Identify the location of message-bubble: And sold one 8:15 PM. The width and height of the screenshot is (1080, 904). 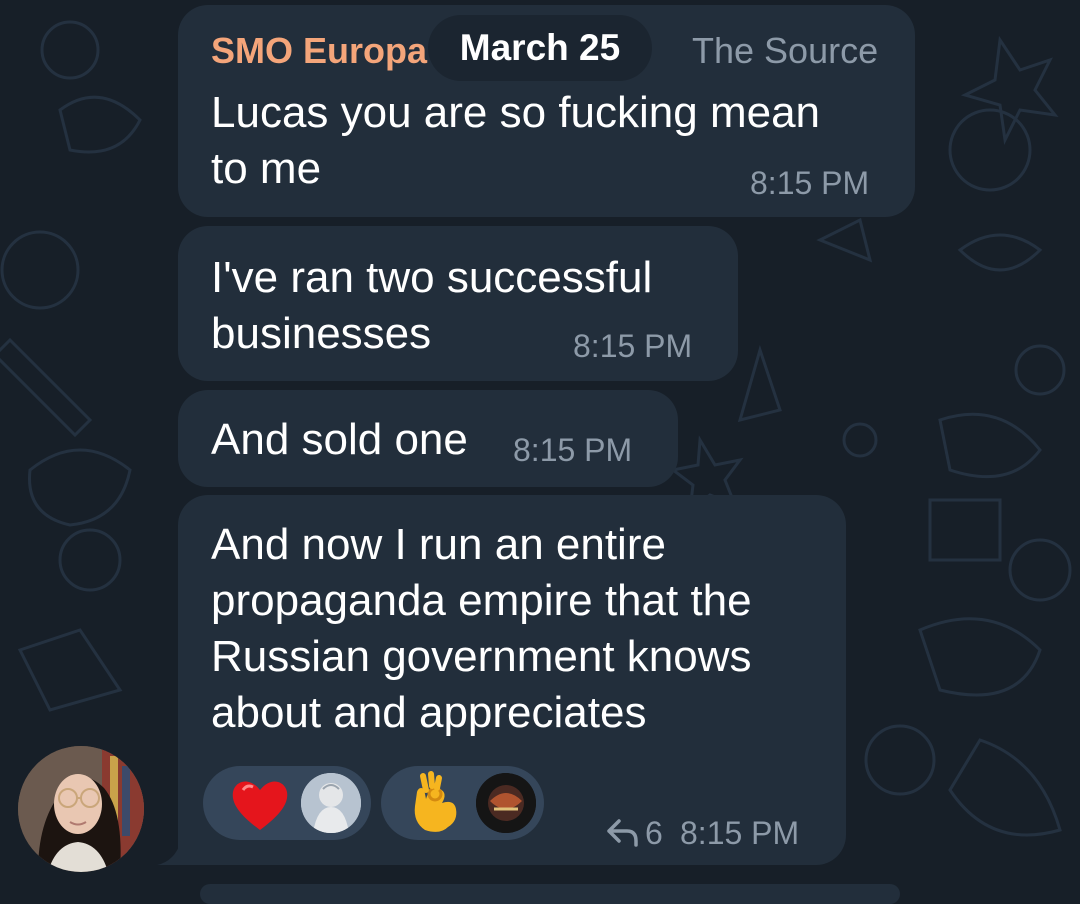
(428, 438).